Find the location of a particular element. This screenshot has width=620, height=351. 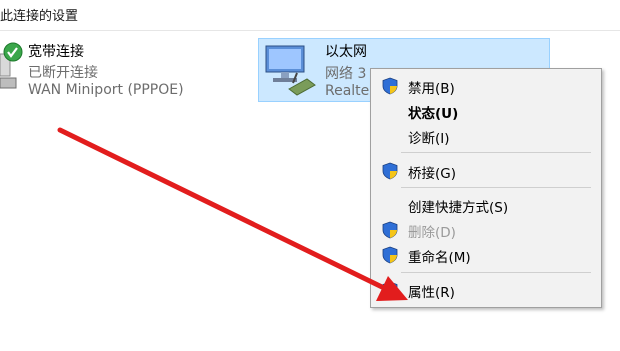

menu-item-label: 创建快捷方式(S) is located at coordinates (458, 208).